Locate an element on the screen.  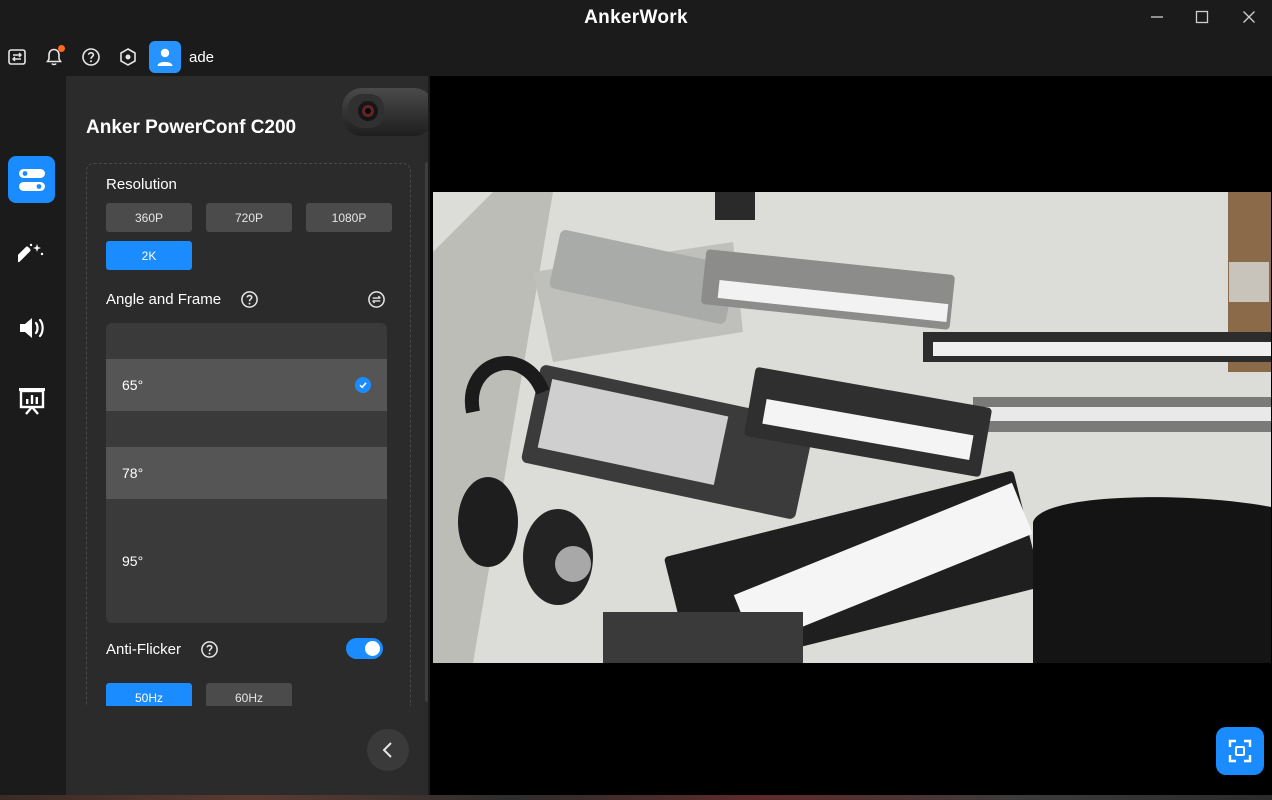
anti-flicker-help-button is located at coordinates (209, 649).